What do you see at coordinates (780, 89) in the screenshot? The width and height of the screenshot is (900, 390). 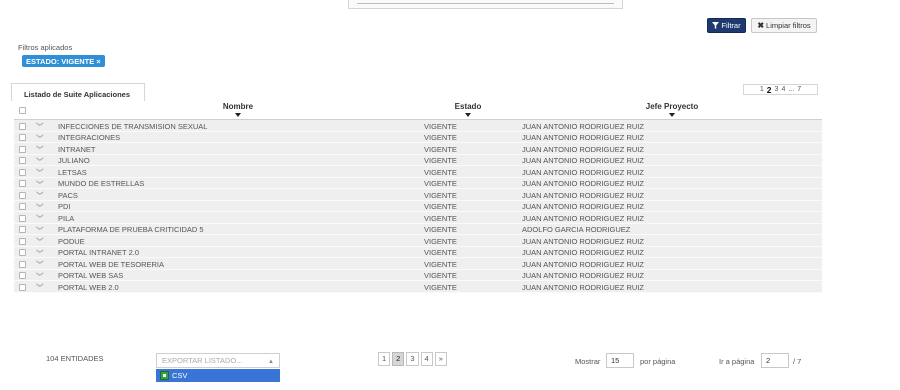 I see `pager-top: 1 2 3 4 ... 7` at bounding box center [780, 89].